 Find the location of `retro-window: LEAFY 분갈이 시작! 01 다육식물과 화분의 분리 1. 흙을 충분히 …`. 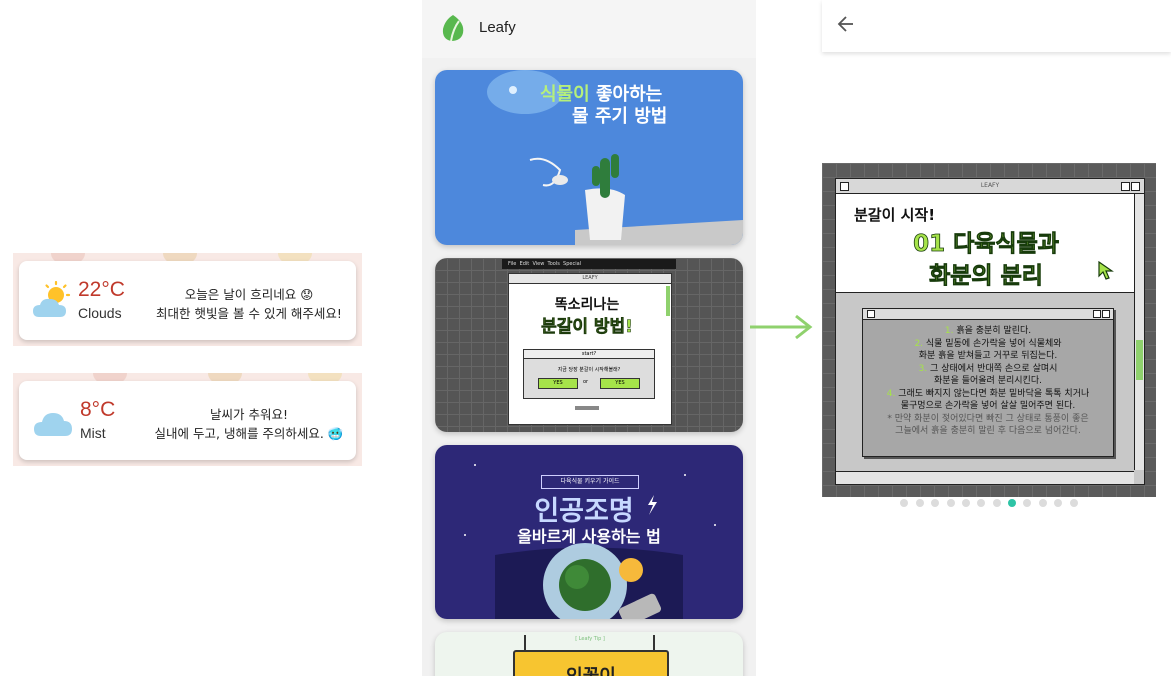

retro-window: LEAFY 분갈이 시작! 01 다육식물과 화분의 분리 1. 흙을 충분히 … is located at coordinates (990, 331).